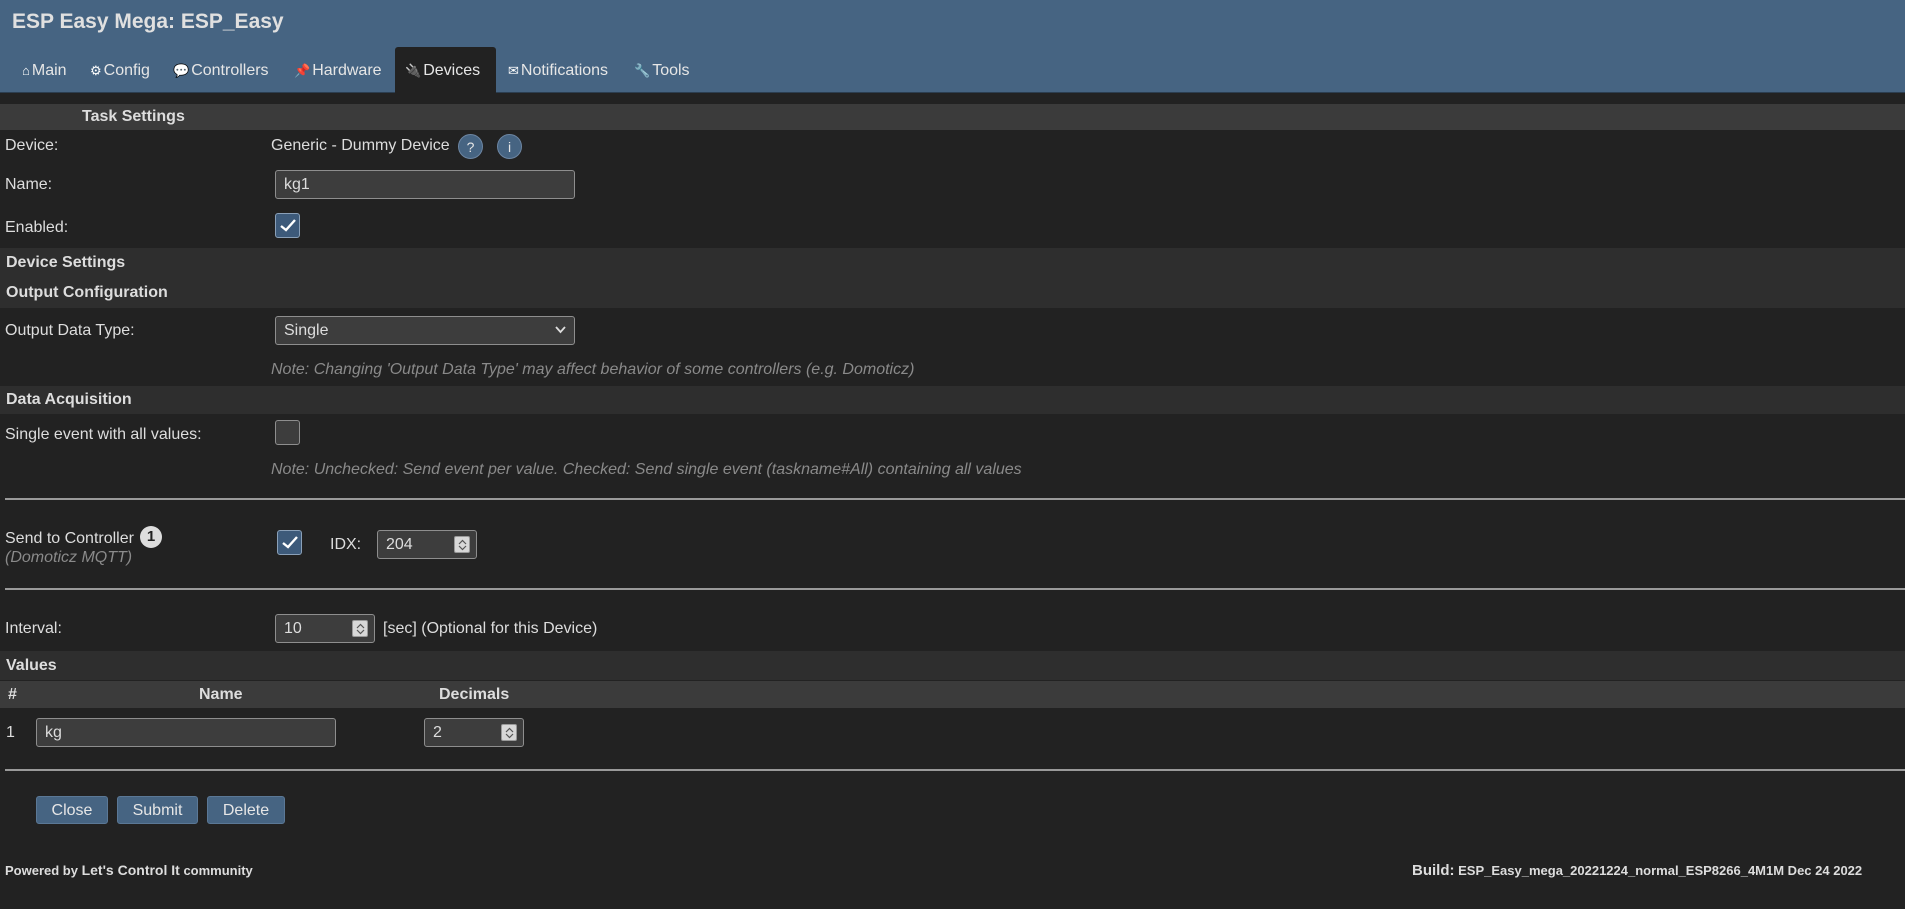 The width and height of the screenshot is (1905, 909). Describe the element at coordinates (474, 694) in the screenshot. I see `col-decimals-header: Decimals` at that location.